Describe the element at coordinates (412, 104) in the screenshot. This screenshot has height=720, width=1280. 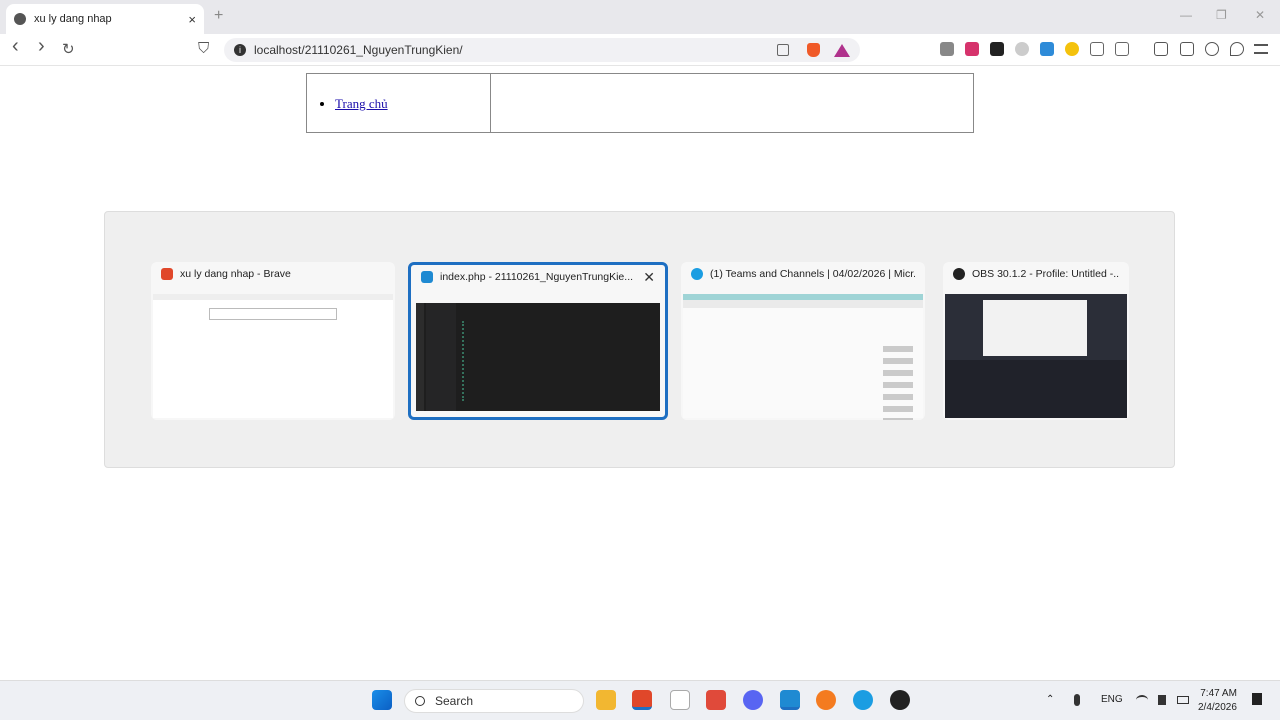
I see `menu-item: Trang chủ` at that location.